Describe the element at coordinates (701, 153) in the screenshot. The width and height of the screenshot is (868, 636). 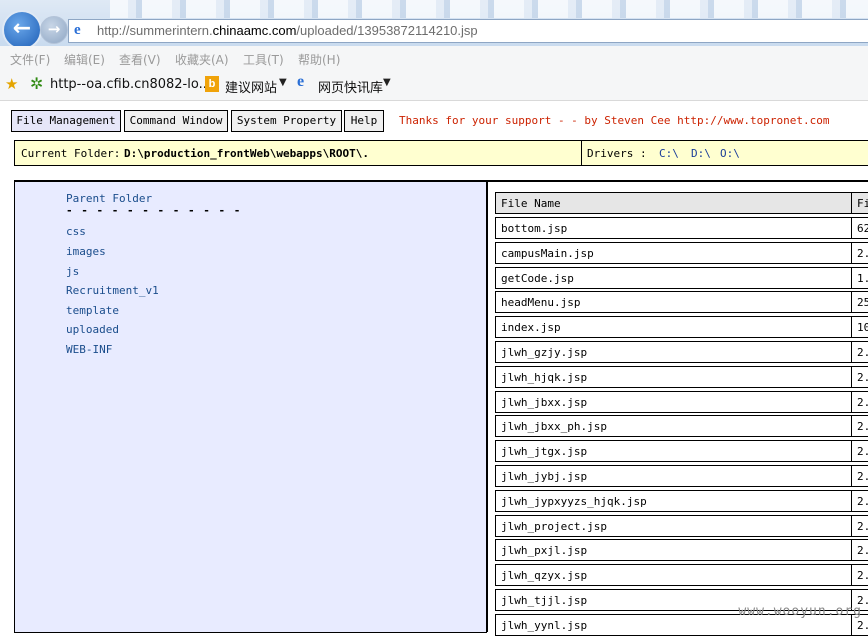
I see `drive-link-d: D:\` at that location.